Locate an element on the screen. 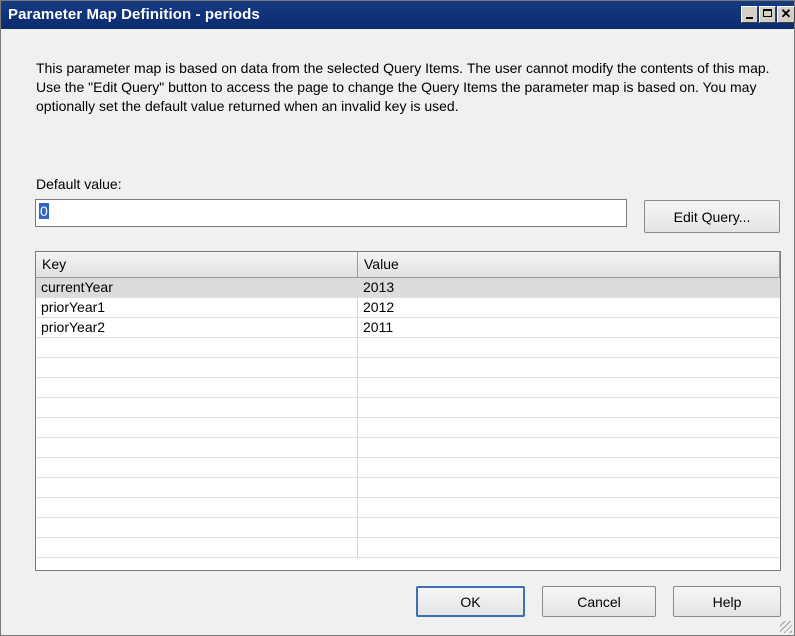  cell-key: priorYear1 is located at coordinates (197, 308).